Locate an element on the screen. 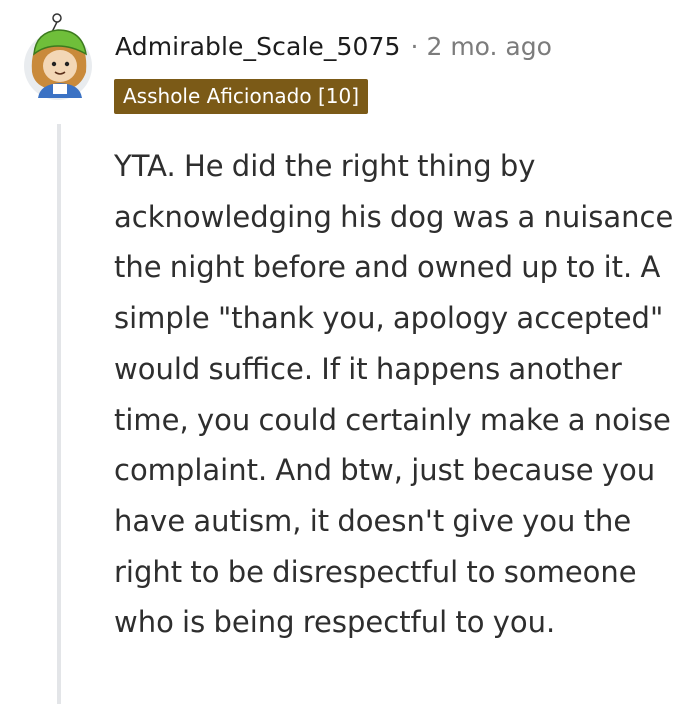  username-link: Admirable_Scale_5075 is located at coordinates (258, 46).